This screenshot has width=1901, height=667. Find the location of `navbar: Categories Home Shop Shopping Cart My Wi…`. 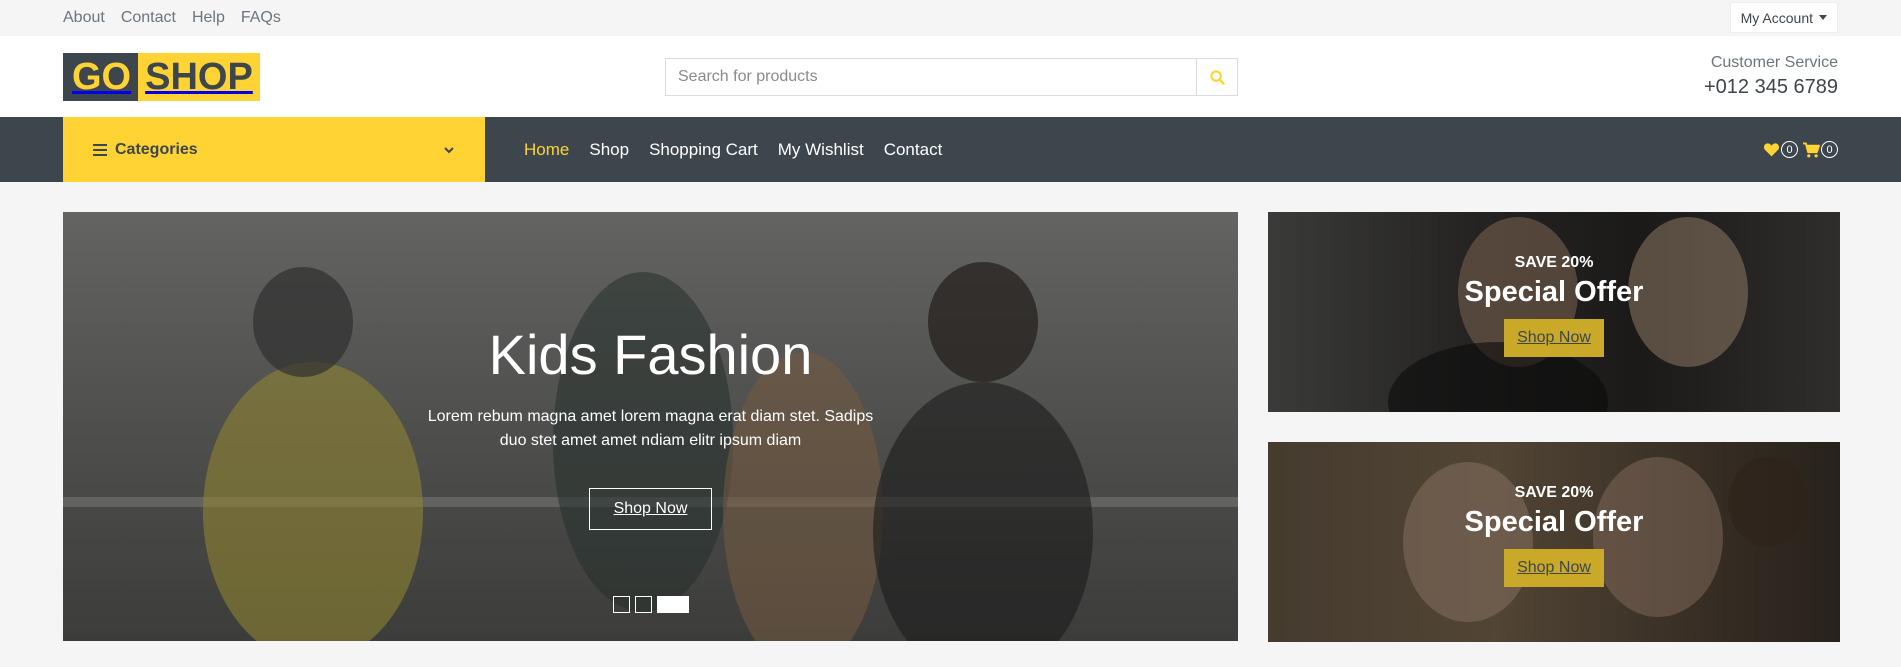

navbar: Categories Home Shop Shopping Cart My Wi… is located at coordinates (950, 149).